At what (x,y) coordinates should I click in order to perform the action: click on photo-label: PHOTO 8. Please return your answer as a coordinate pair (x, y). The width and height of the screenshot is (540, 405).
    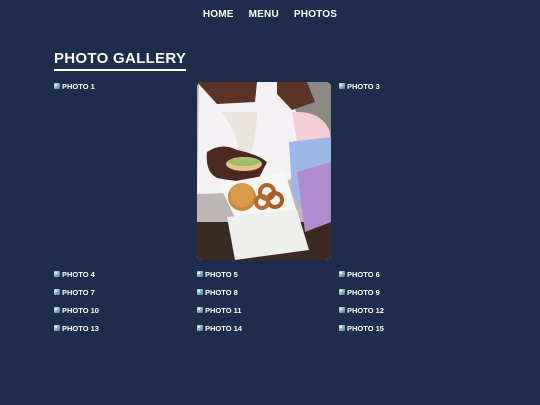
    Looking at the image, I should click on (221, 292).